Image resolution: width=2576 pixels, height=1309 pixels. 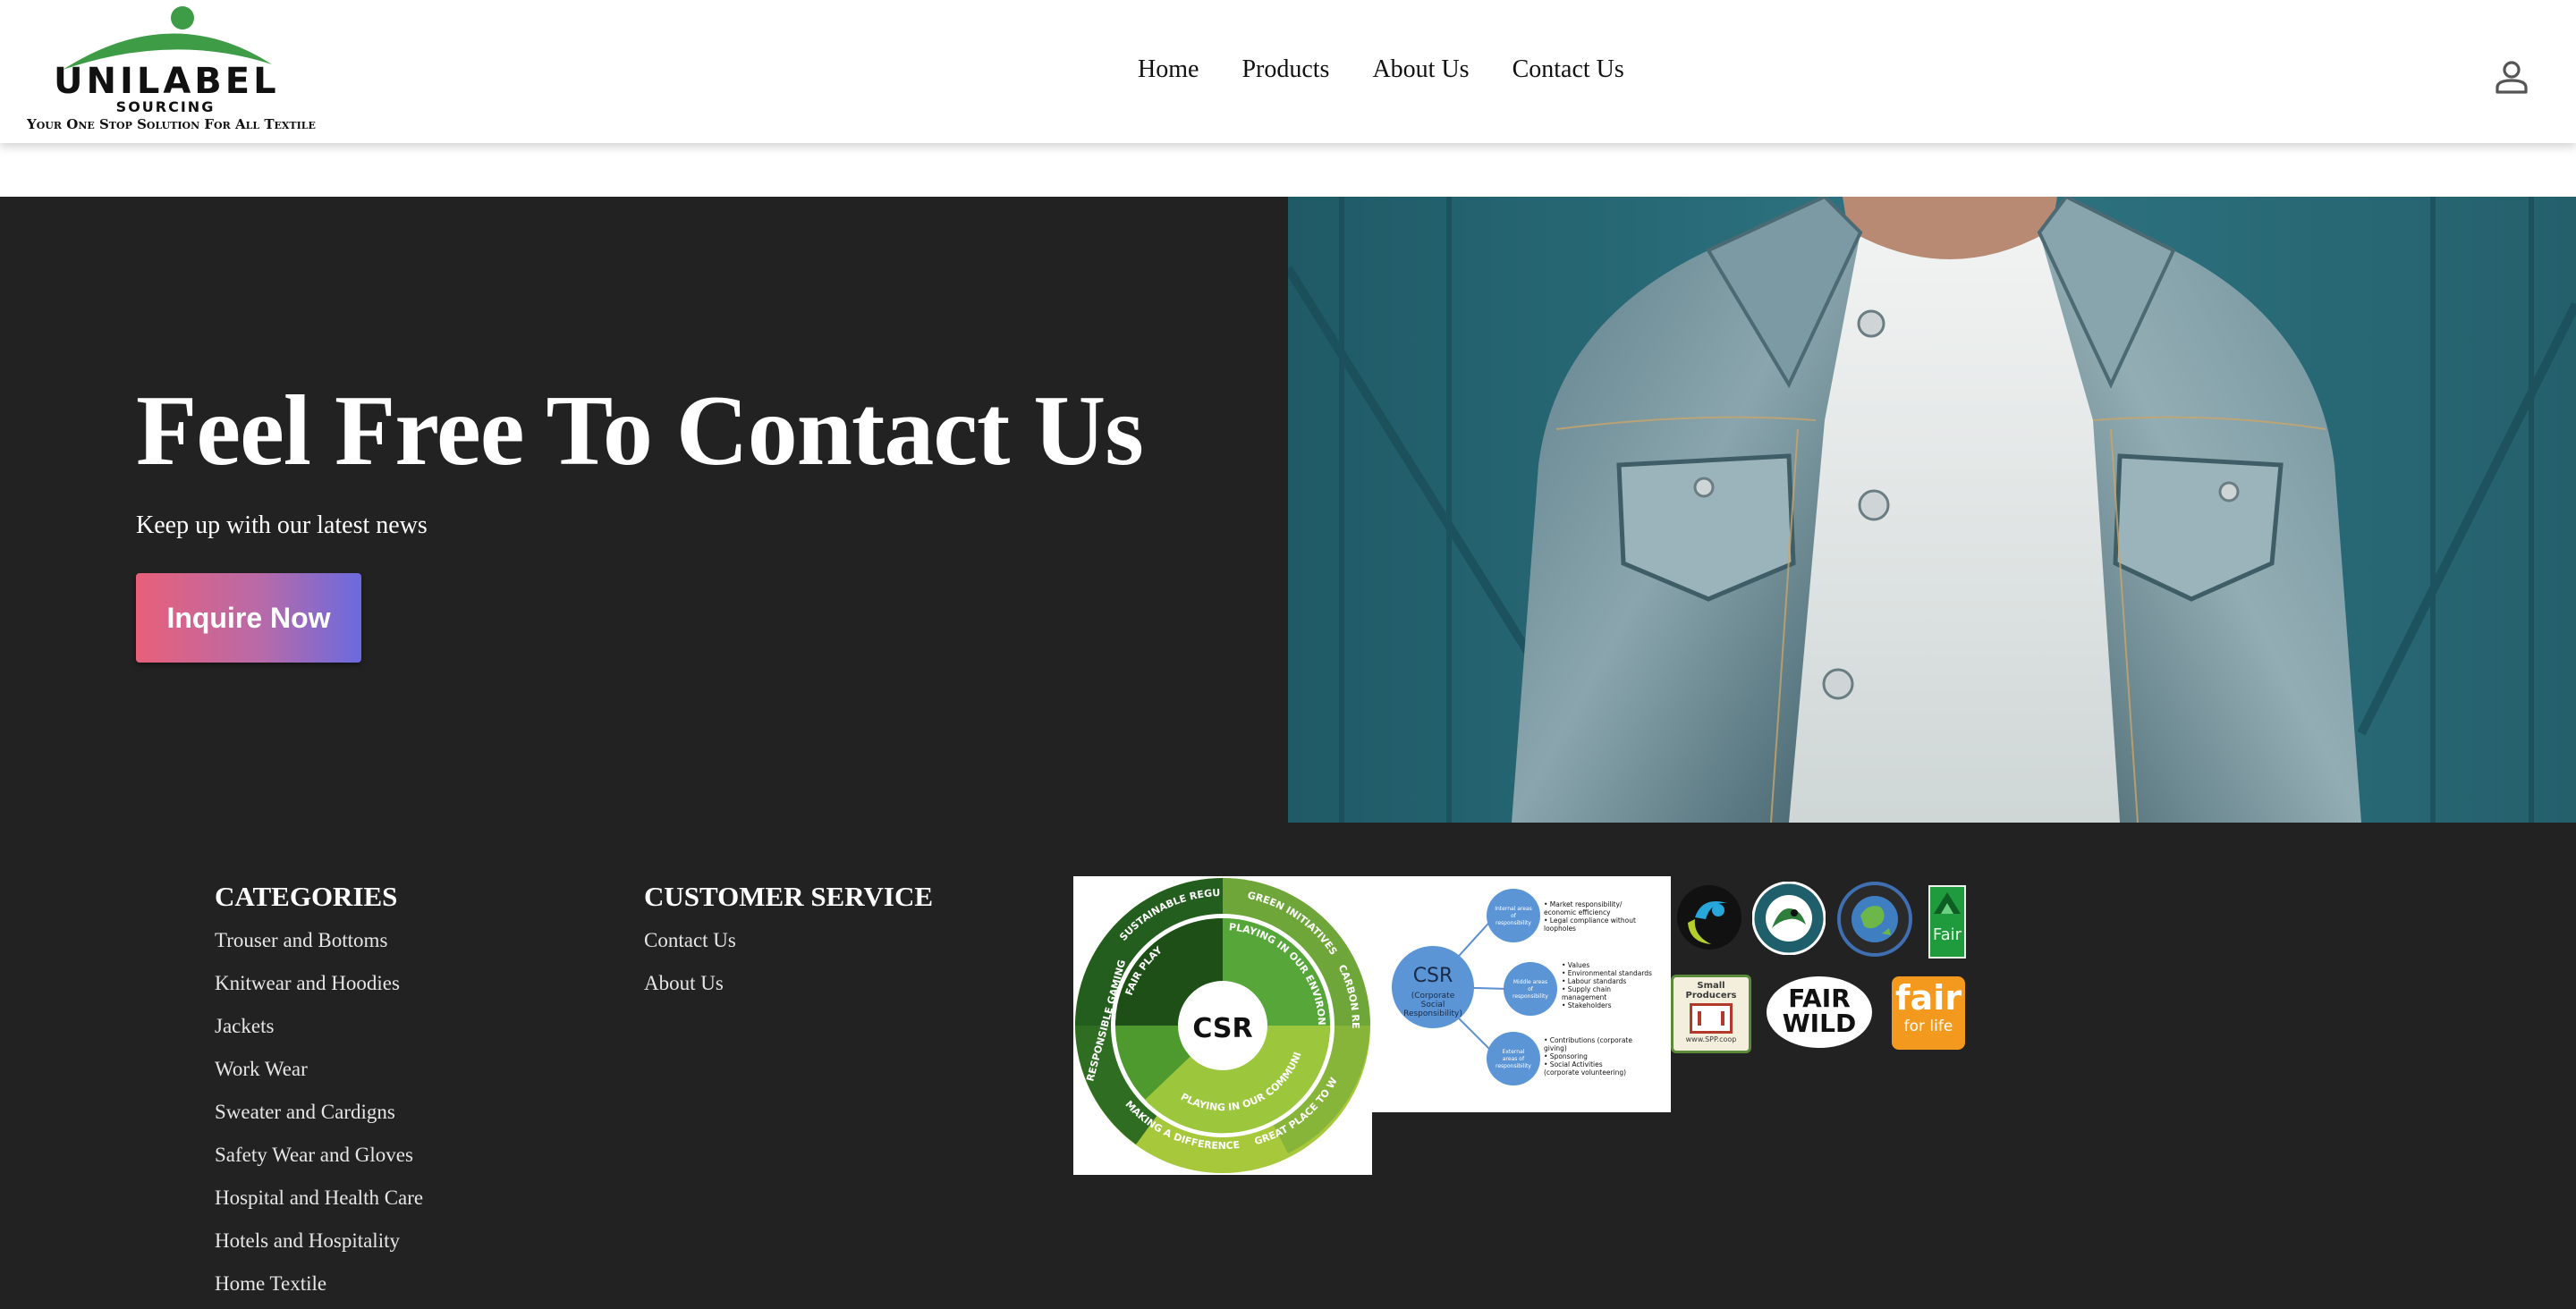 What do you see at coordinates (1514, 1059) in the screenshot?
I see `svg-text: areas of` at bounding box center [1514, 1059].